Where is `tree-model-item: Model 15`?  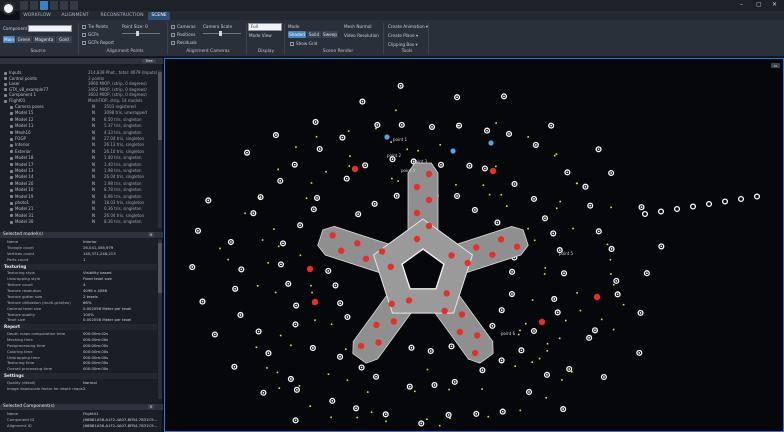 tree-model-item: Model 15 is located at coordinates (21, 112).